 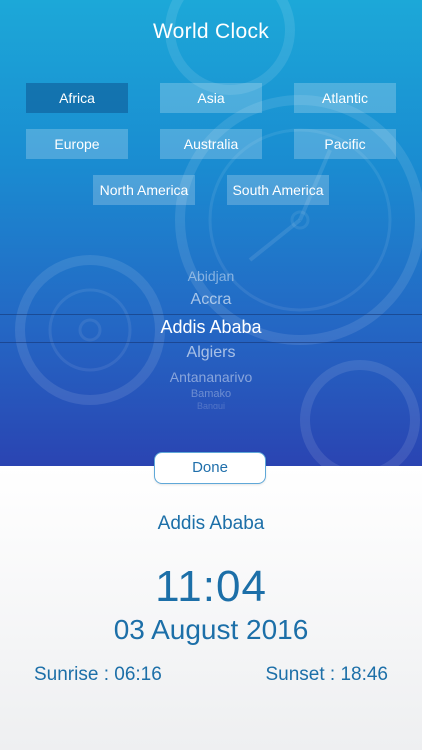 I want to click on picker-item: Antananarivo, so click(x=211, y=377).